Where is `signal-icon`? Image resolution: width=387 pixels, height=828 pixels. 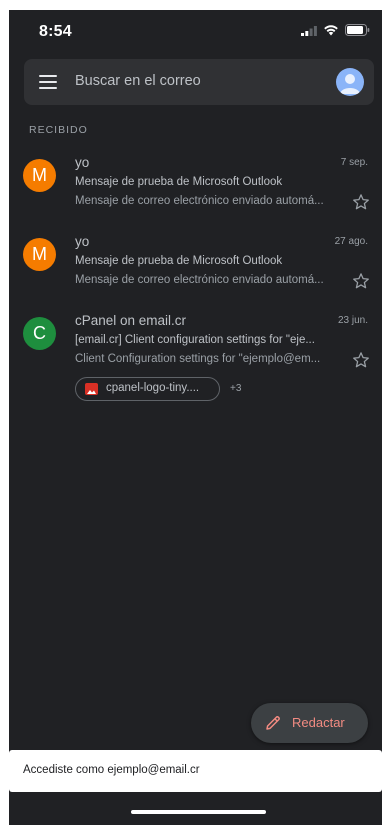
signal-icon is located at coordinates (309, 30).